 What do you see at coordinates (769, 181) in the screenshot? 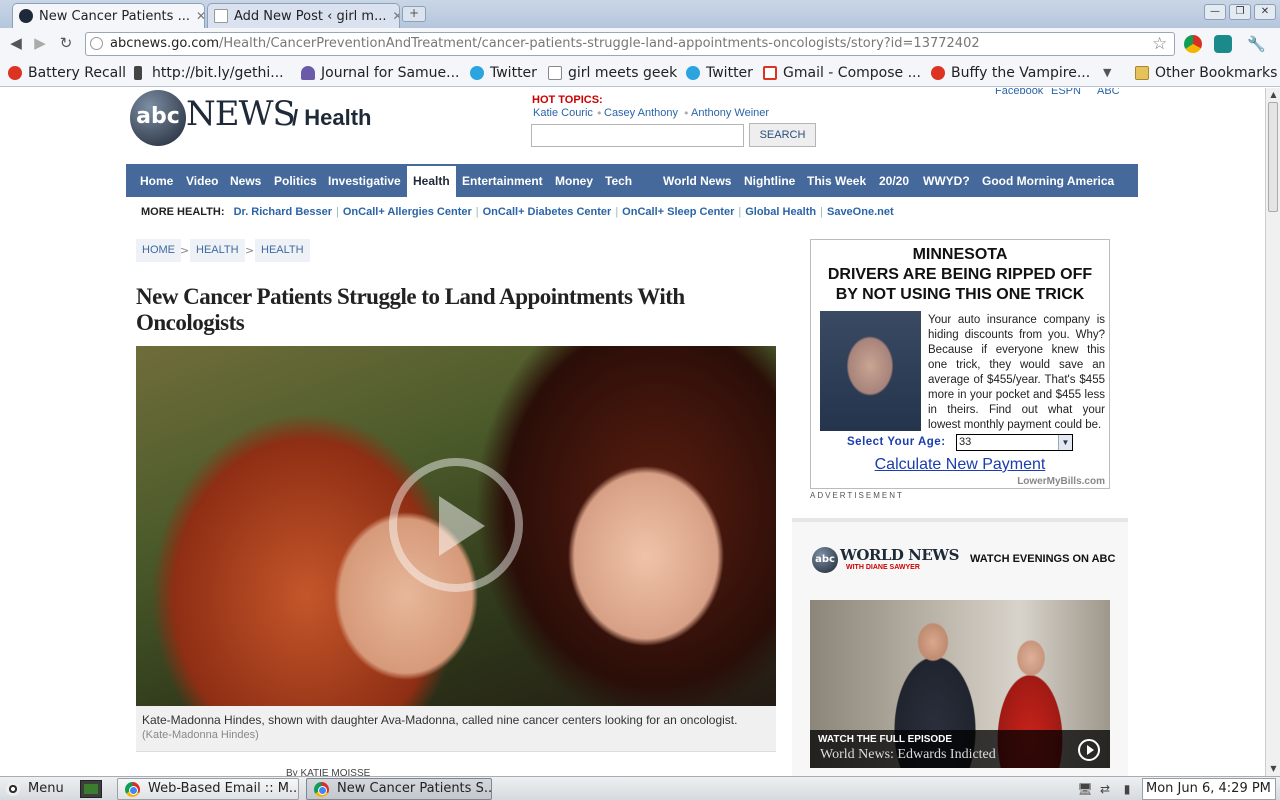
I see `nav-nightline: Nightline` at bounding box center [769, 181].